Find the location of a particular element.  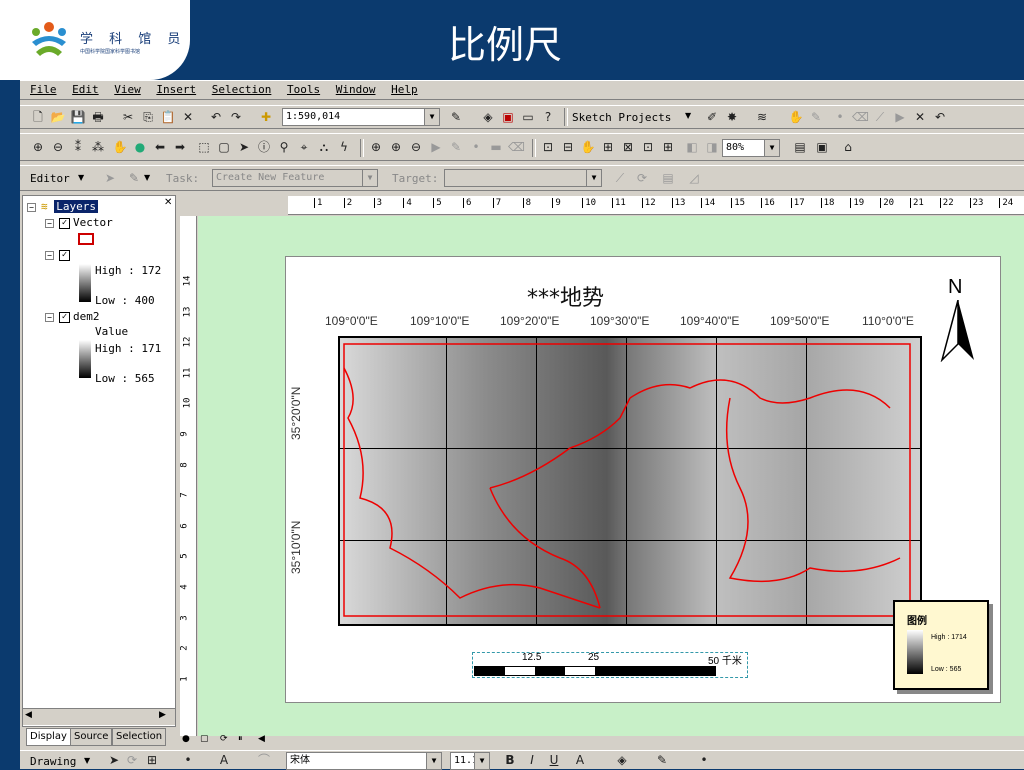

layout-zoom-icon: ⊖ is located at coordinates (416, 147).